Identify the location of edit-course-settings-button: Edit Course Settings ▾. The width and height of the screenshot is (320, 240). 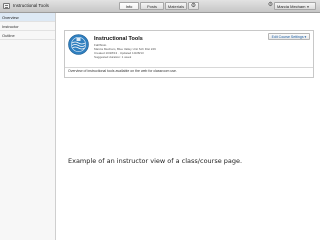
(289, 36).